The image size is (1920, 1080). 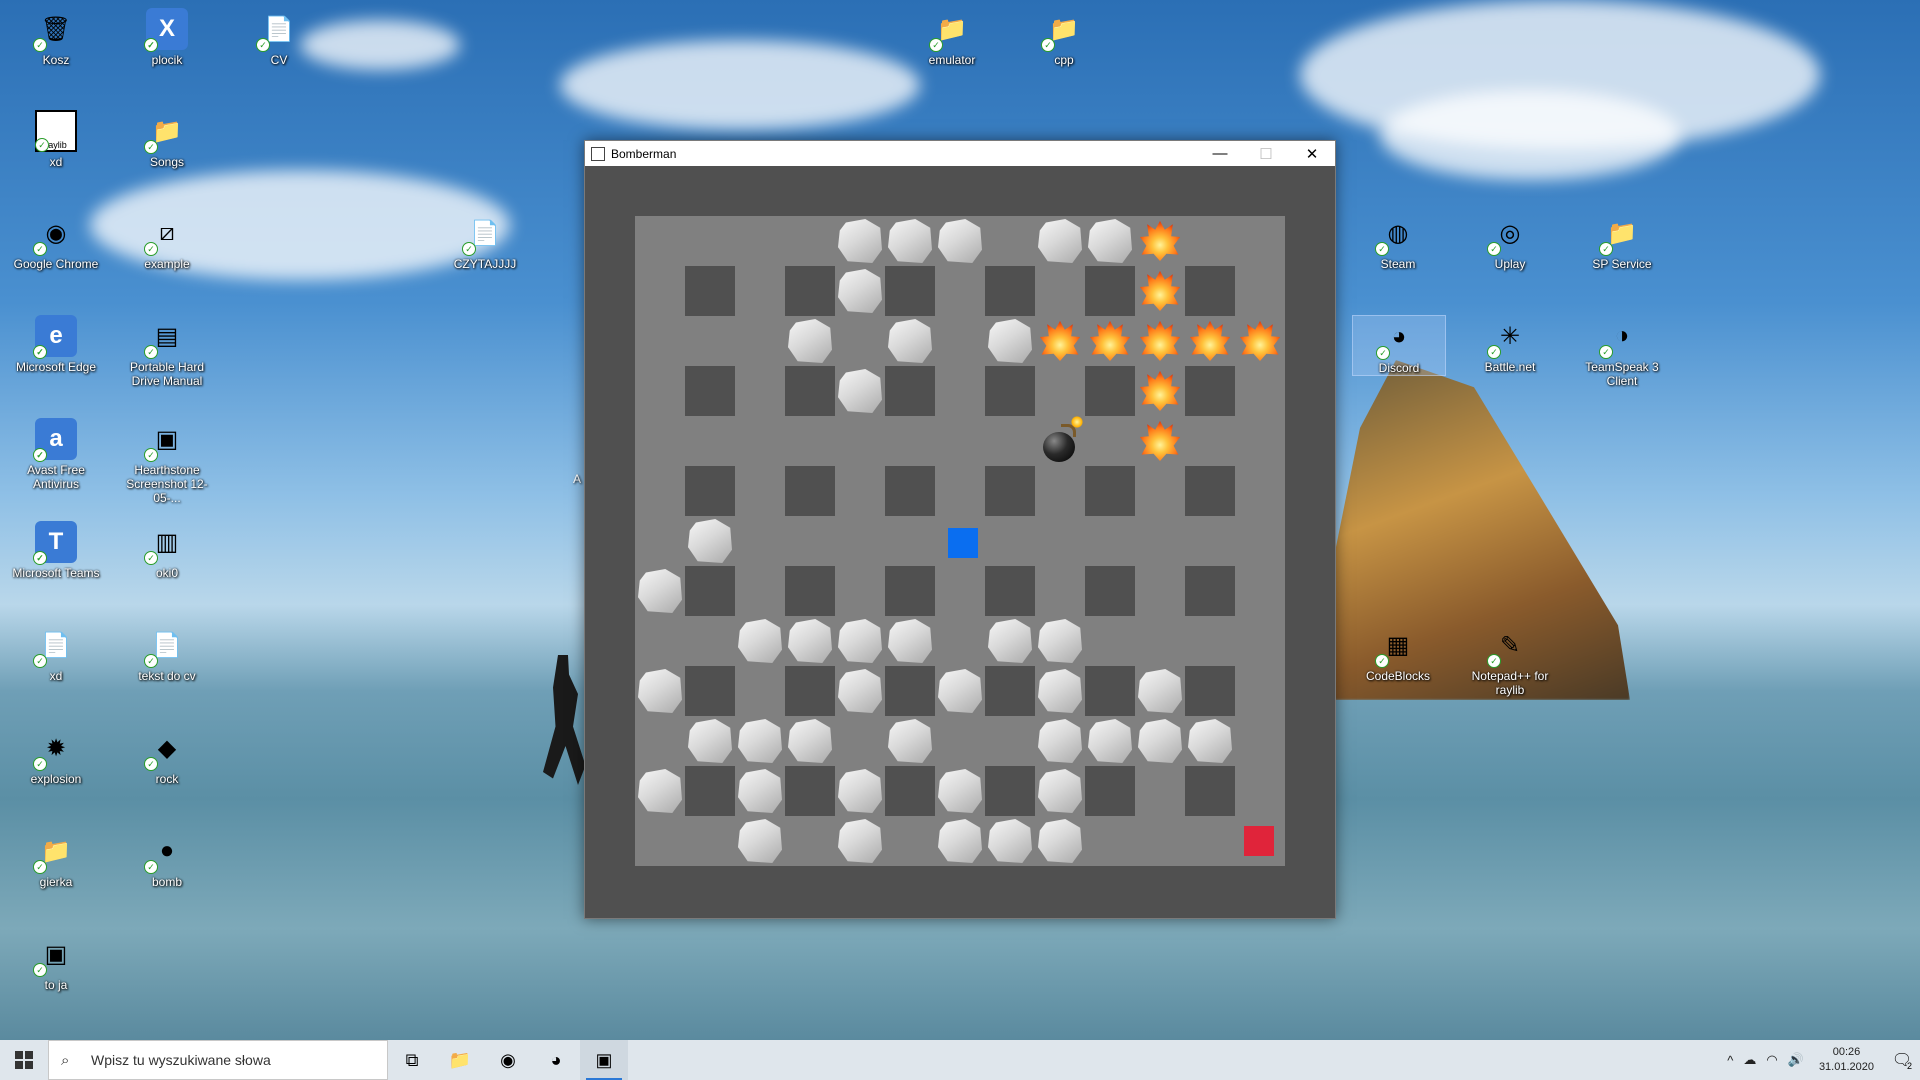 I want to click on start-button, so click(x=24, y=1060).